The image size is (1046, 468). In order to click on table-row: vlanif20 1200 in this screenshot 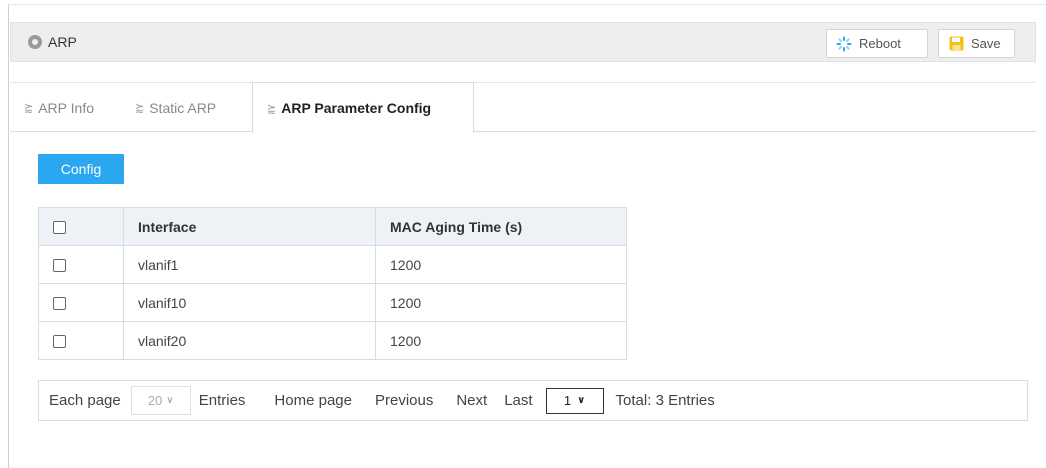, I will do `click(332, 340)`.